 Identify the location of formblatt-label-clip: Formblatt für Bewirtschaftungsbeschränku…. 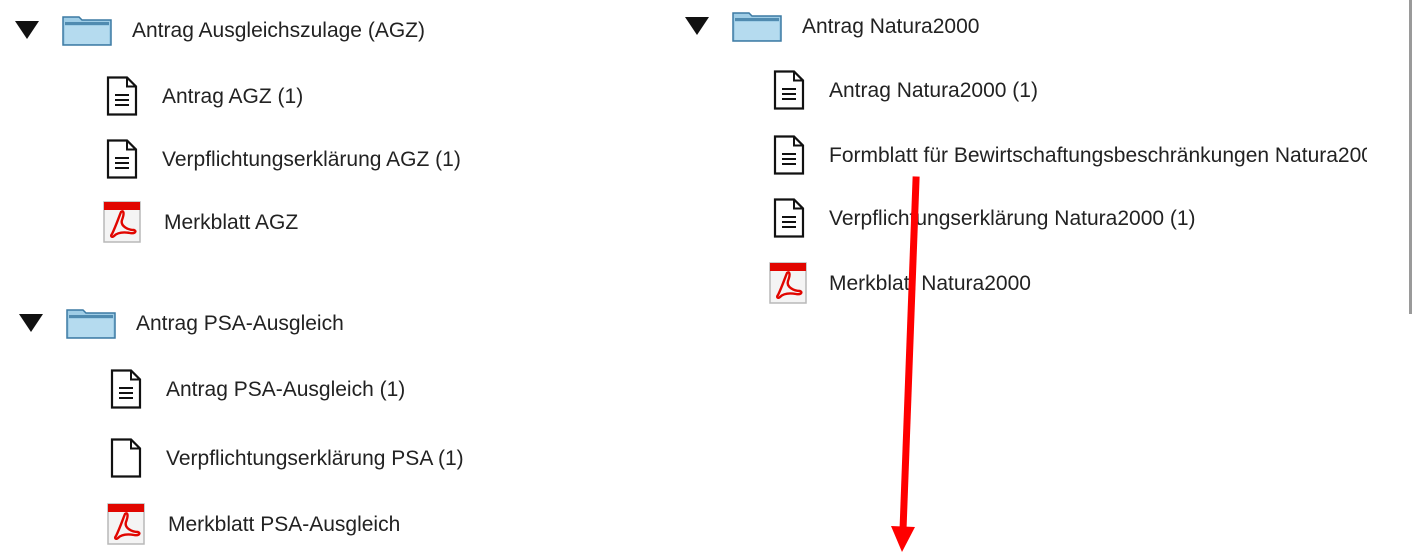
(1098, 155).